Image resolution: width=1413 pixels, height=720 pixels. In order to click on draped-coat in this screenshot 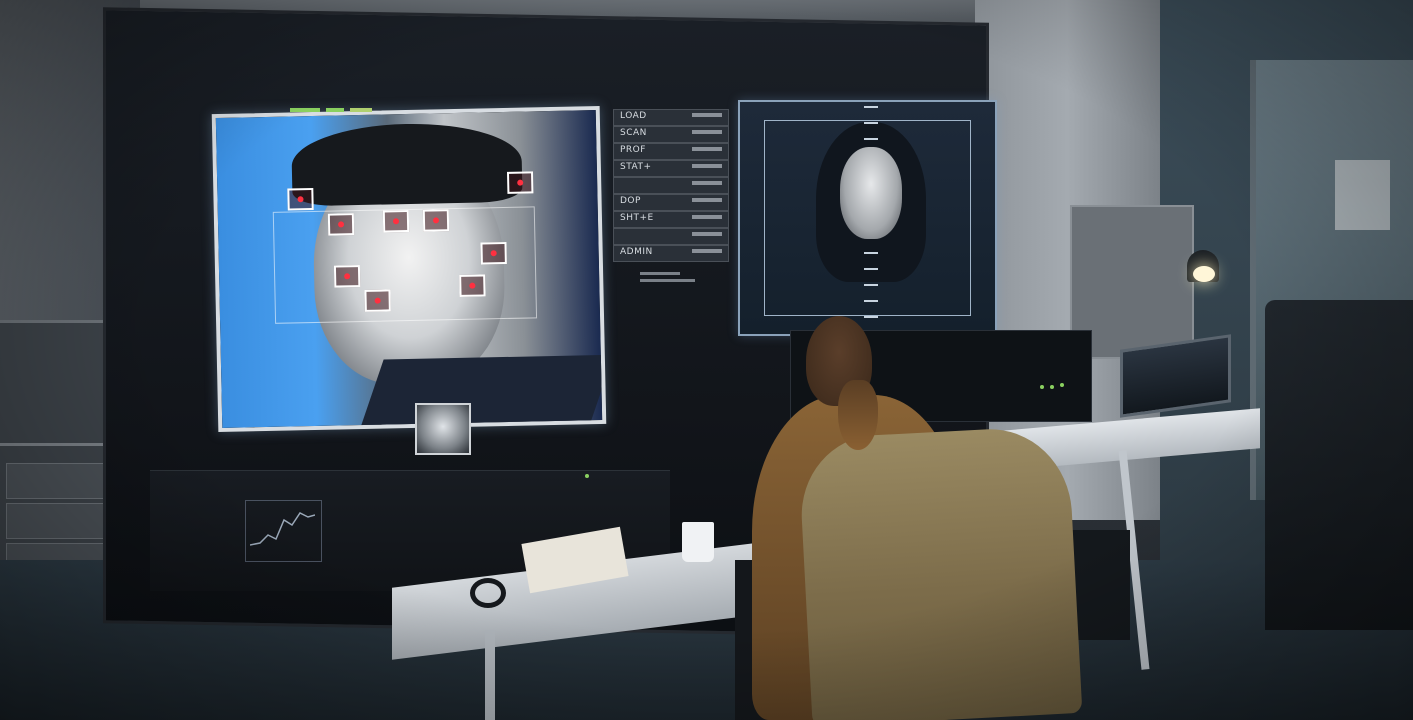, I will do `click(940, 572)`.